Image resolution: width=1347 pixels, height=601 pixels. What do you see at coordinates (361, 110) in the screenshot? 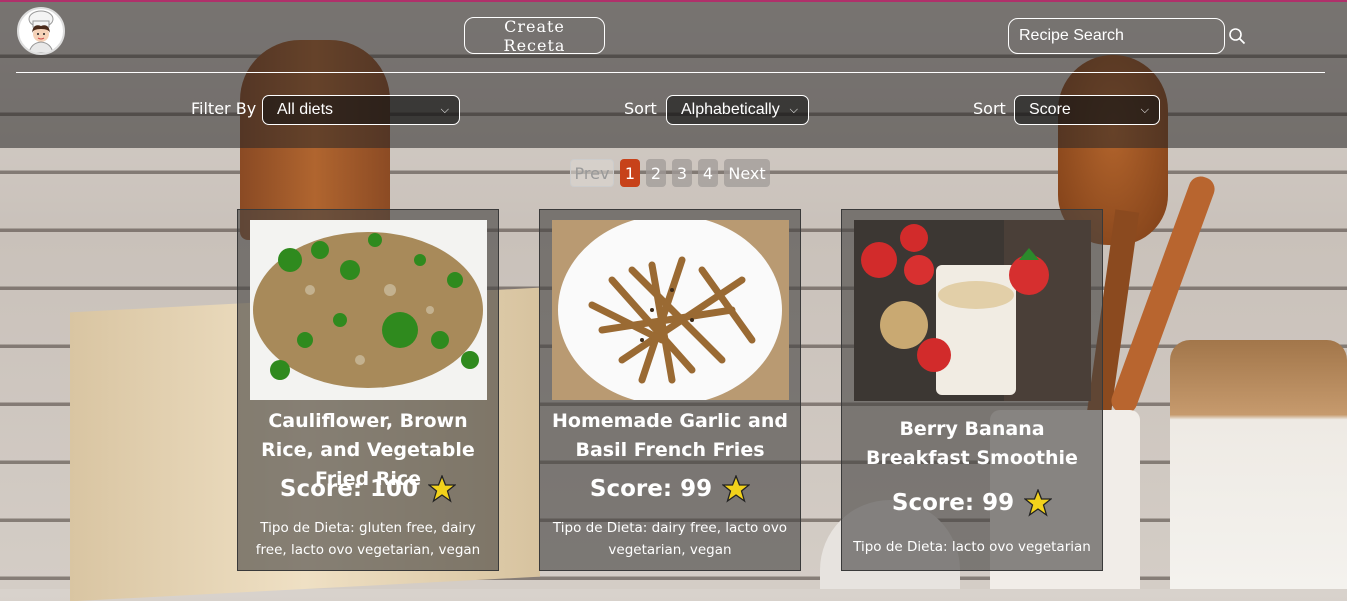
I see `diet-filter-select: All diets ⌵` at bounding box center [361, 110].